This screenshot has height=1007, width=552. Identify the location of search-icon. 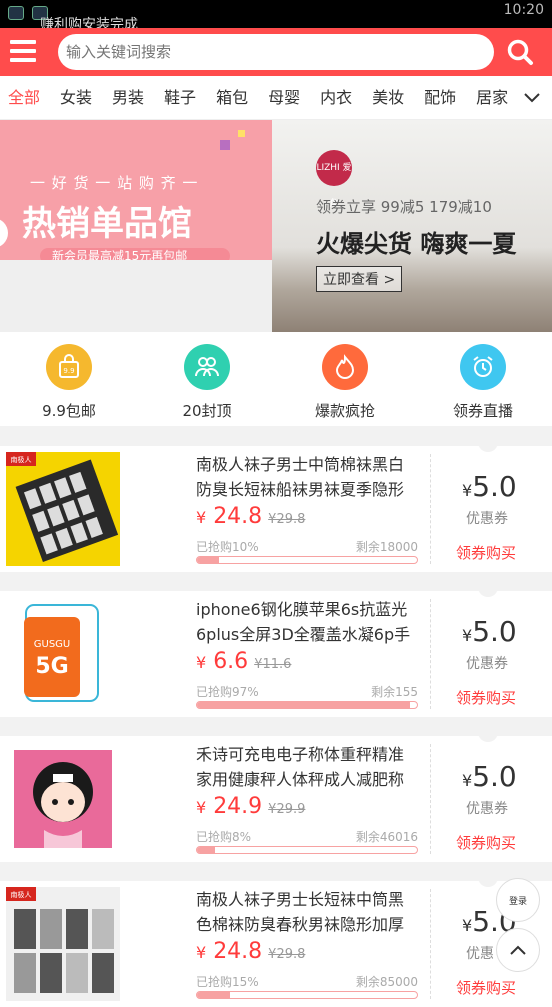
(520, 52).